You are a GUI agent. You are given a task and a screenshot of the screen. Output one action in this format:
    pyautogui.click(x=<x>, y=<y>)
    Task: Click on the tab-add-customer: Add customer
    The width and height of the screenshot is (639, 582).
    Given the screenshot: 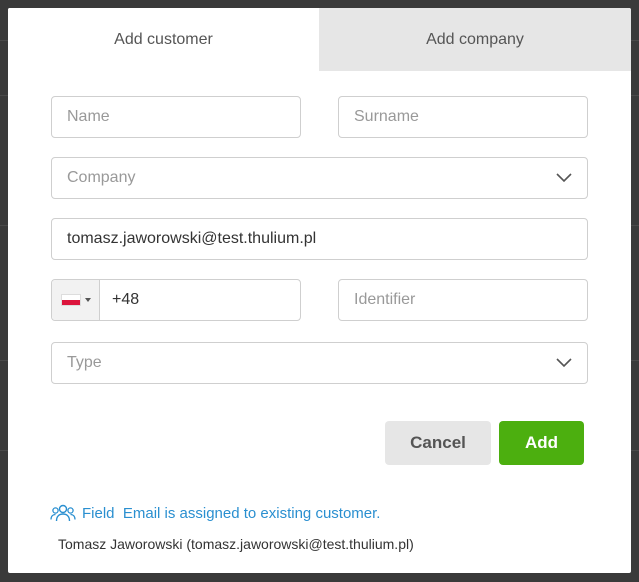 What is the action you would take?
    pyautogui.click(x=163, y=39)
    